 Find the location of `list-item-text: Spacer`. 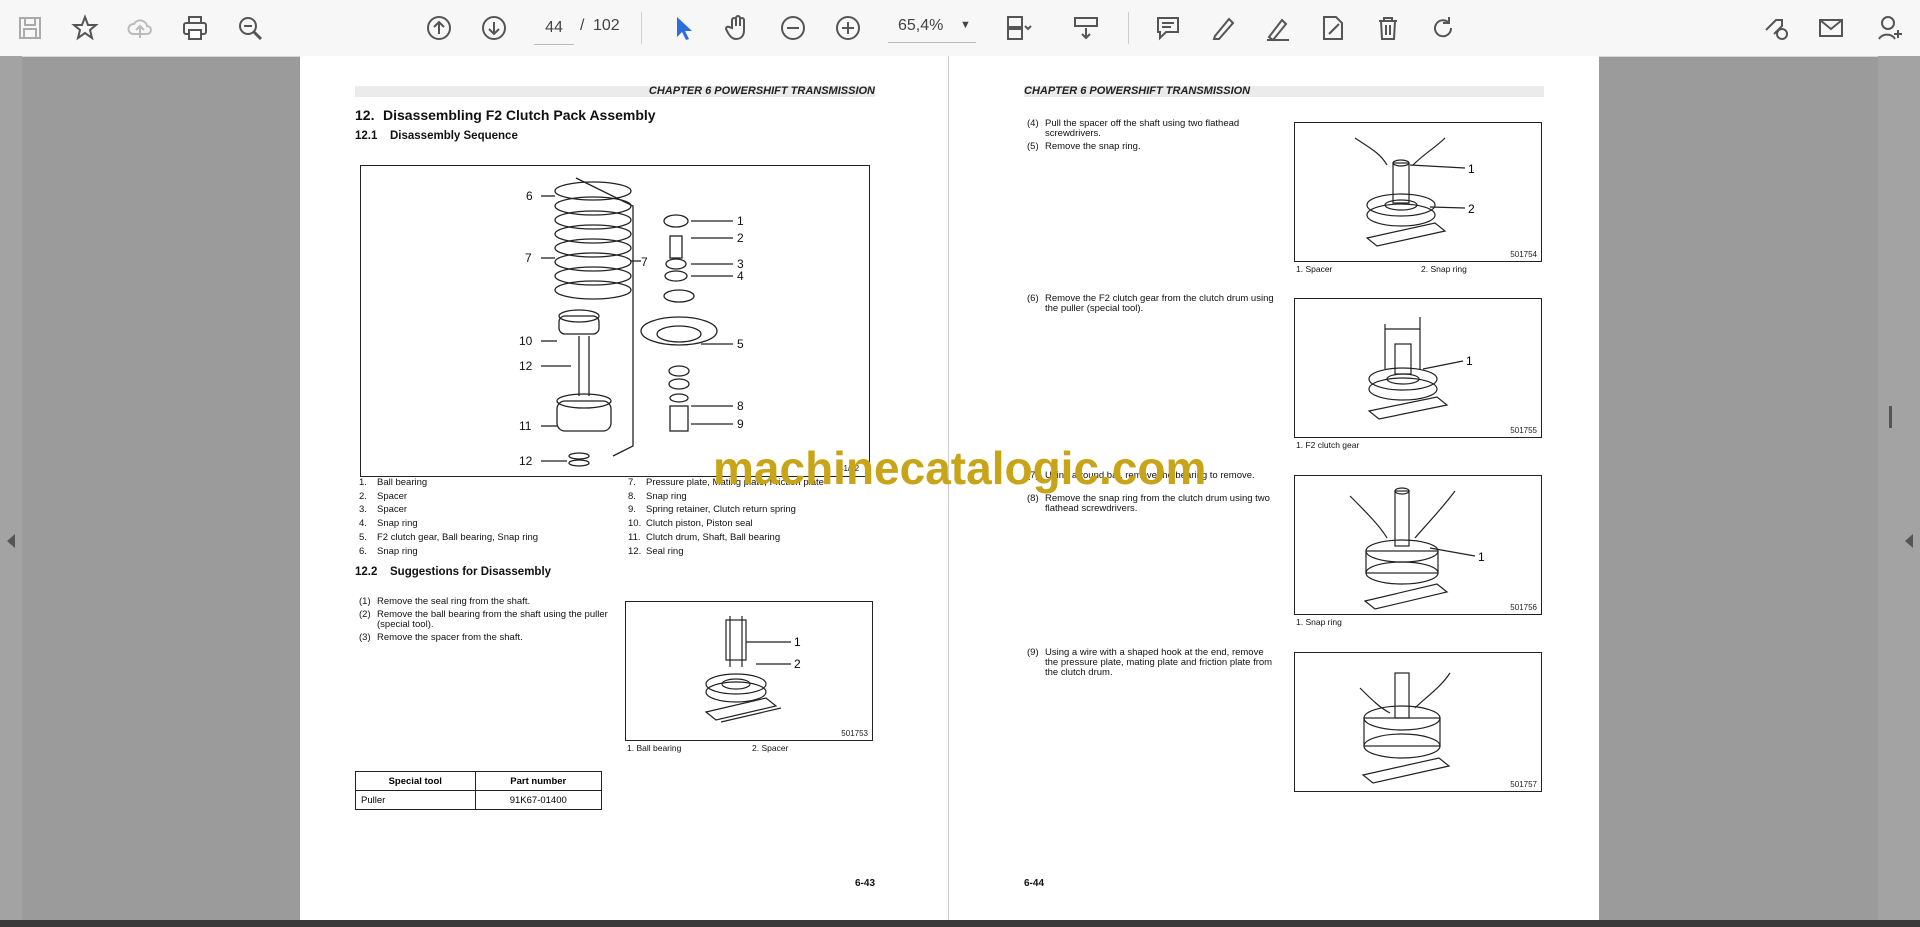

list-item-text: Spacer is located at coordinates (392, 496).